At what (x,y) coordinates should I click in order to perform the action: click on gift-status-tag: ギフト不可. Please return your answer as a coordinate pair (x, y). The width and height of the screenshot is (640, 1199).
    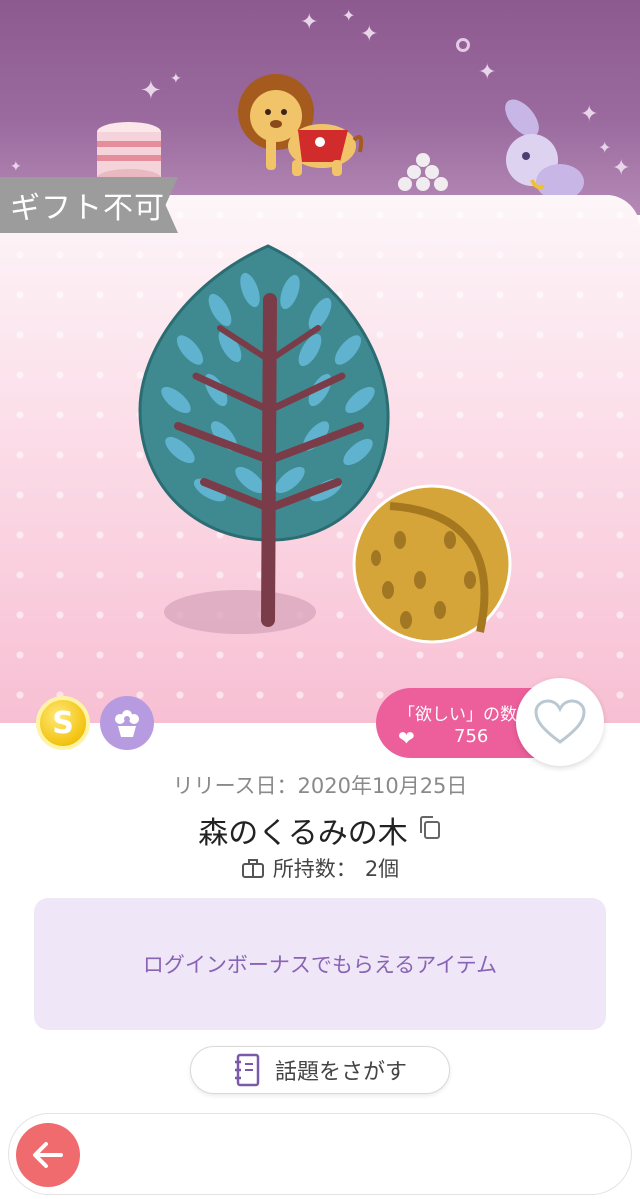
    Looking at the image, I should click on (89, 205).